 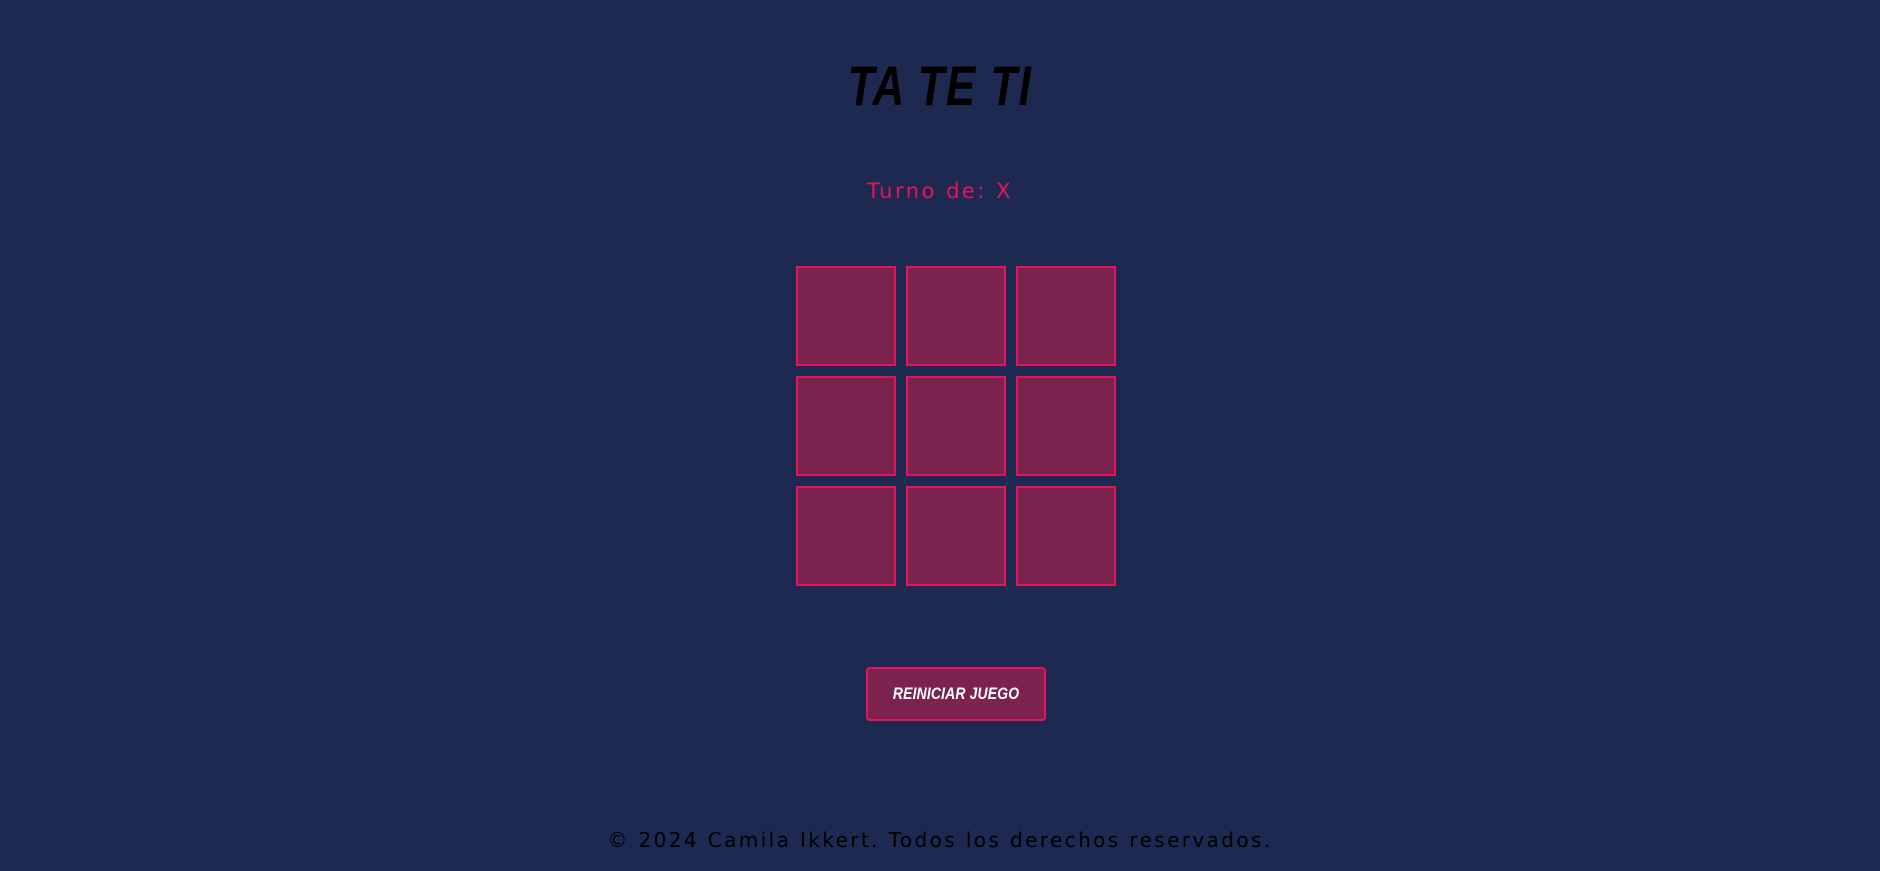 What do you see at coordinates (940, 191) in the screenshot?
I see `turn-indicator: Turno de: X` at bounding box center [940, 191].